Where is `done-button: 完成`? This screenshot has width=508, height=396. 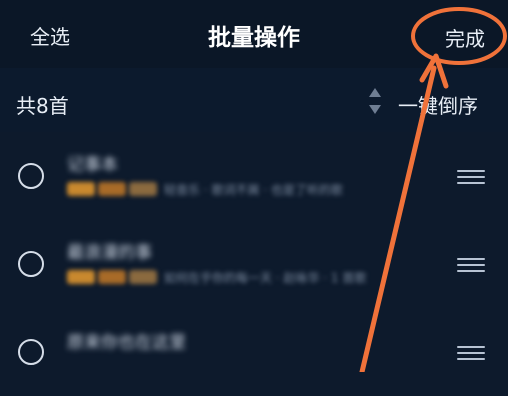
done-button: 完成 is located at coordinates (465, 37).